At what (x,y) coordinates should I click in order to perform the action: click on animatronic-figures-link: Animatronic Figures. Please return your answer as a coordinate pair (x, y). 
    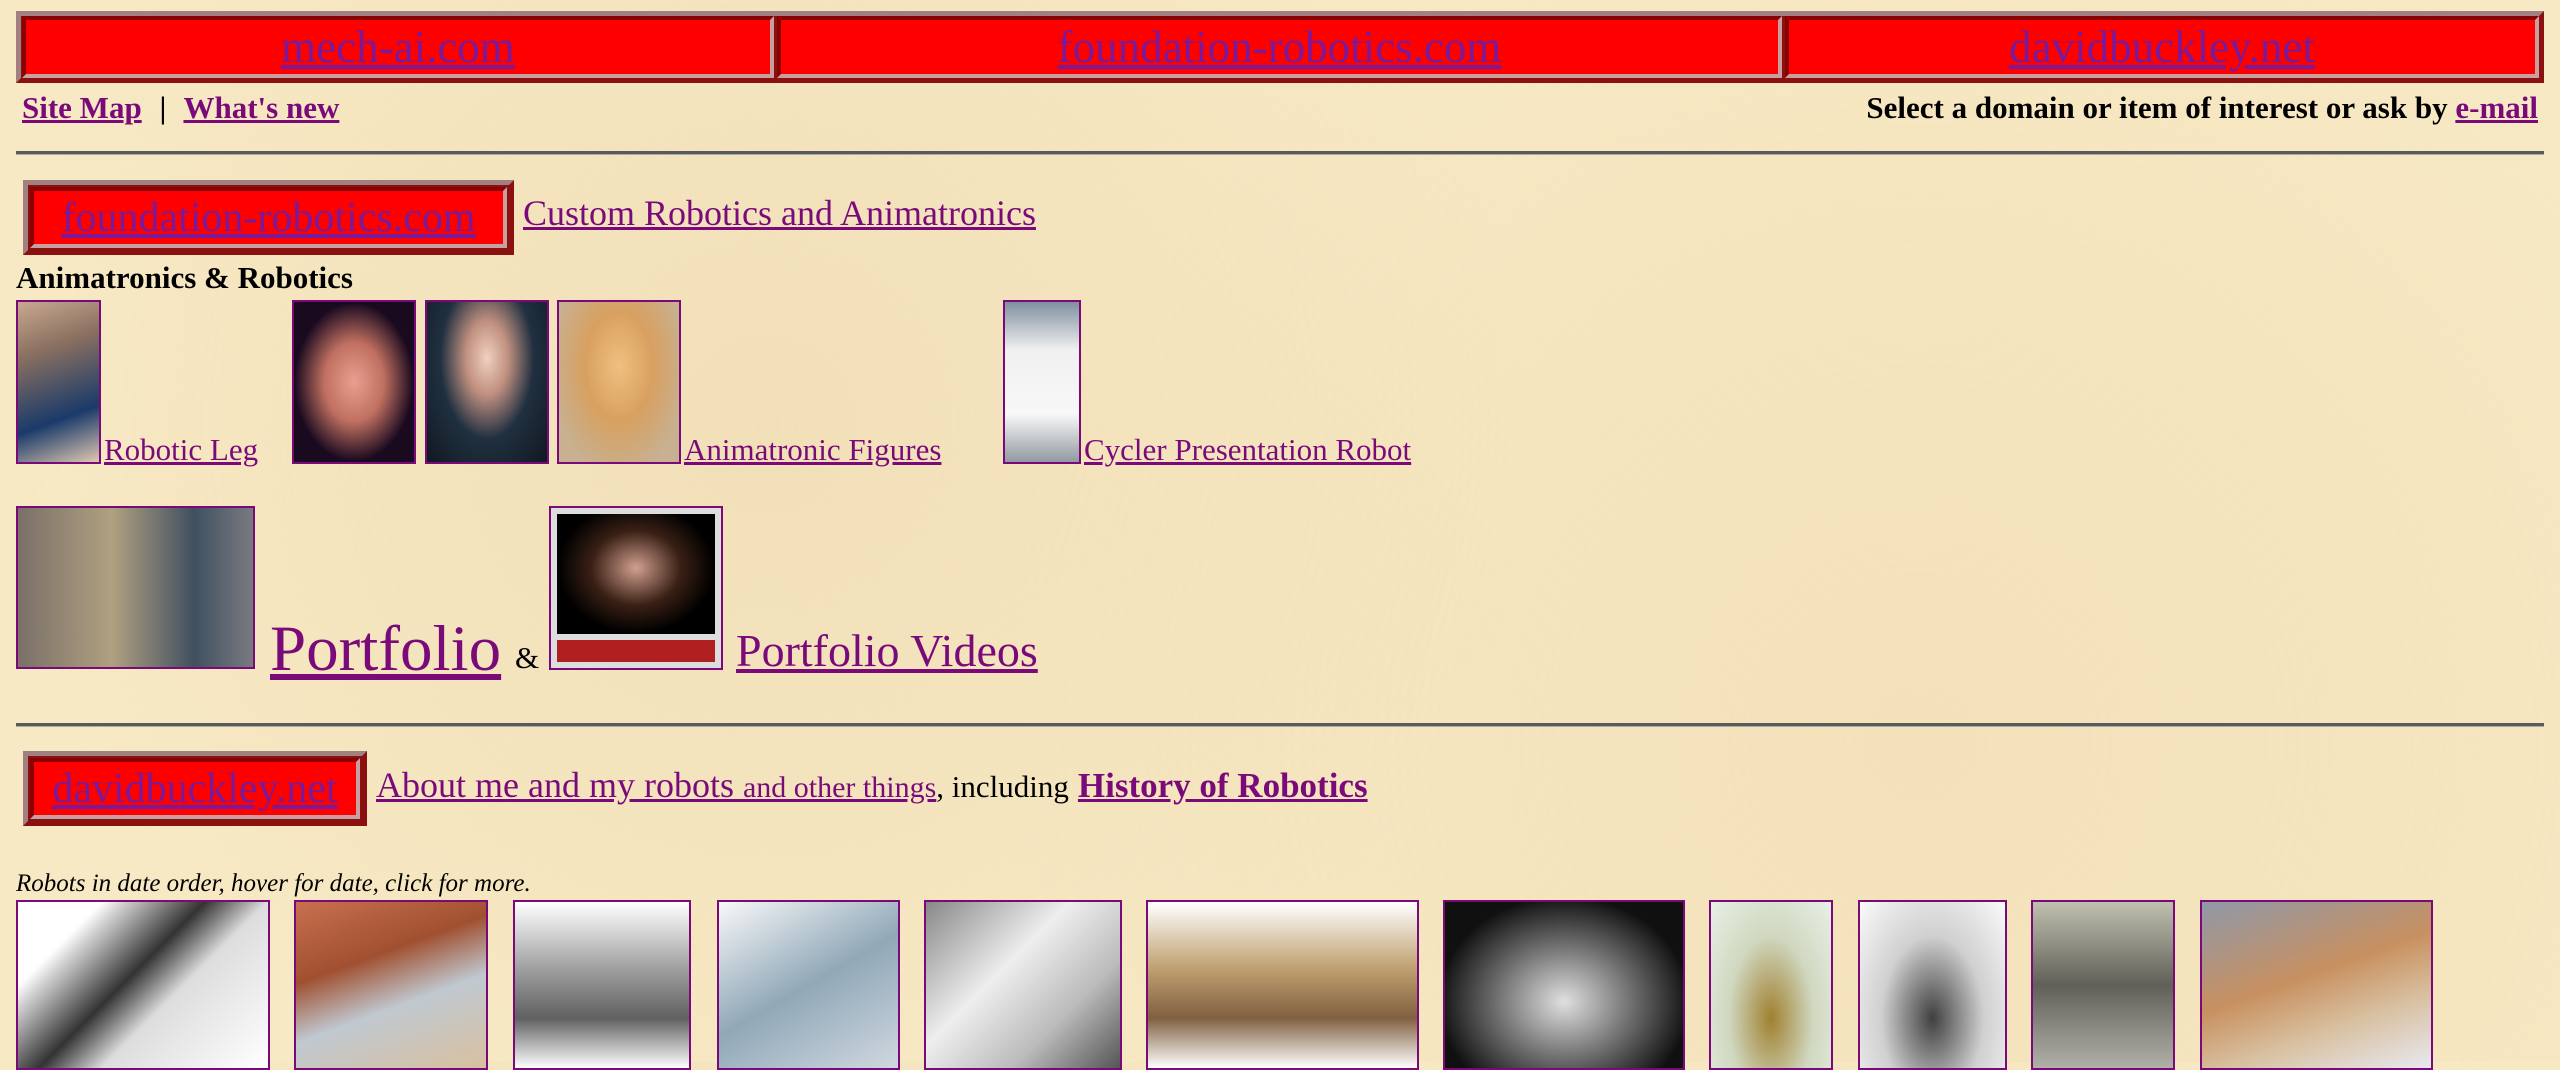
    Looking at the image, I should click on (812, 450).